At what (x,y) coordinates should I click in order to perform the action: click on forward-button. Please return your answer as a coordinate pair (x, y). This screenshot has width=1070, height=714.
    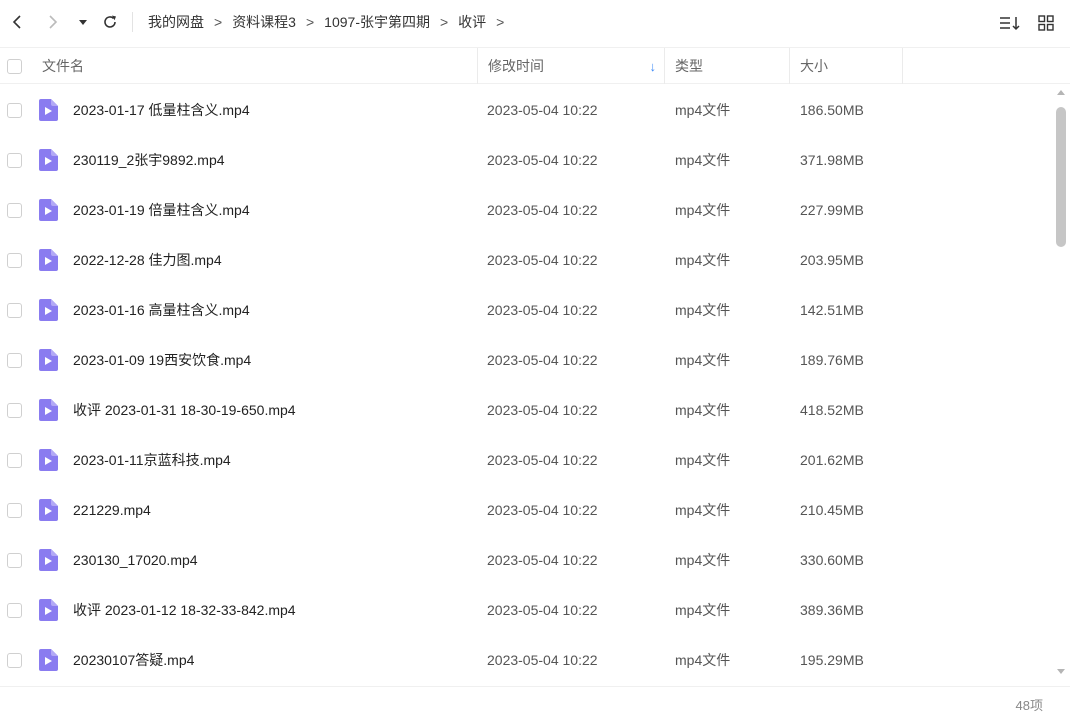
    Looking at the image, I should click on (53, 22).